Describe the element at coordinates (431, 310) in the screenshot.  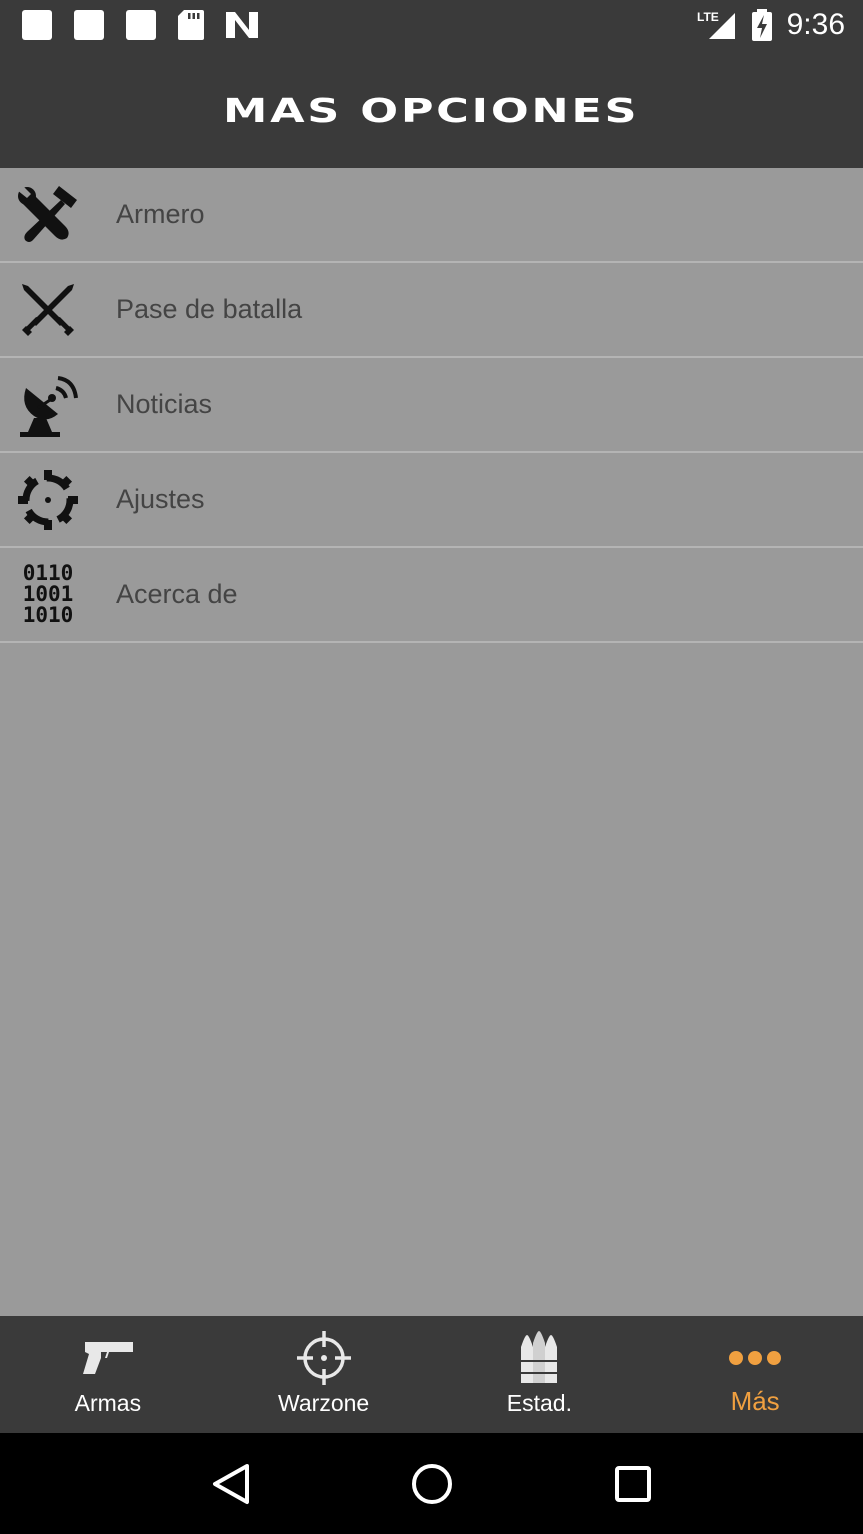
I see `menu-item-pase-de-batalla: Pase de batalla` at that location.